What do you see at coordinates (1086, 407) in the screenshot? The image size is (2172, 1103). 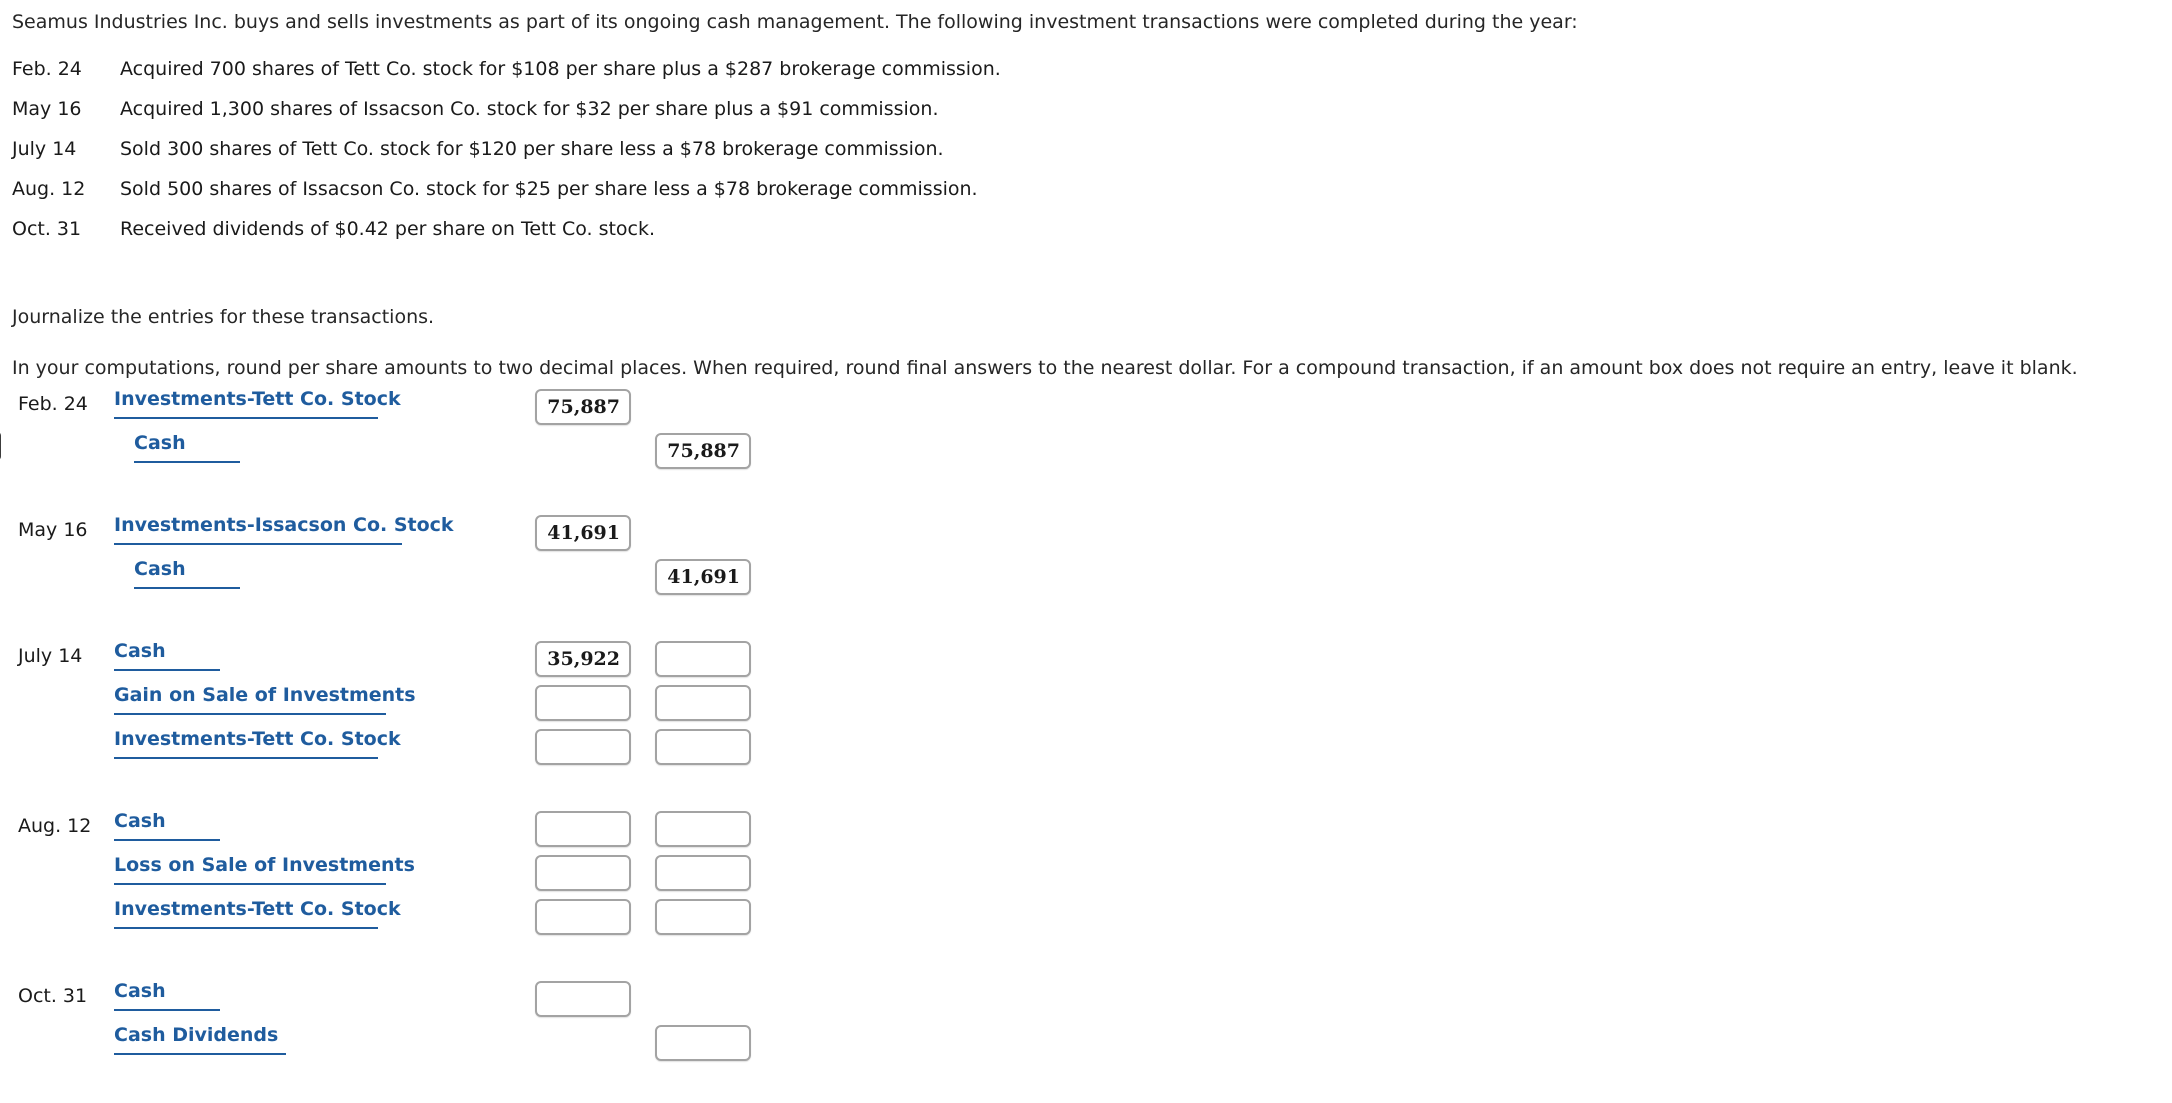 I see `journal-entry-row: Feb. 24 Investments-Tett Co. Stock 75,887` at bounding box center [1086, 407].